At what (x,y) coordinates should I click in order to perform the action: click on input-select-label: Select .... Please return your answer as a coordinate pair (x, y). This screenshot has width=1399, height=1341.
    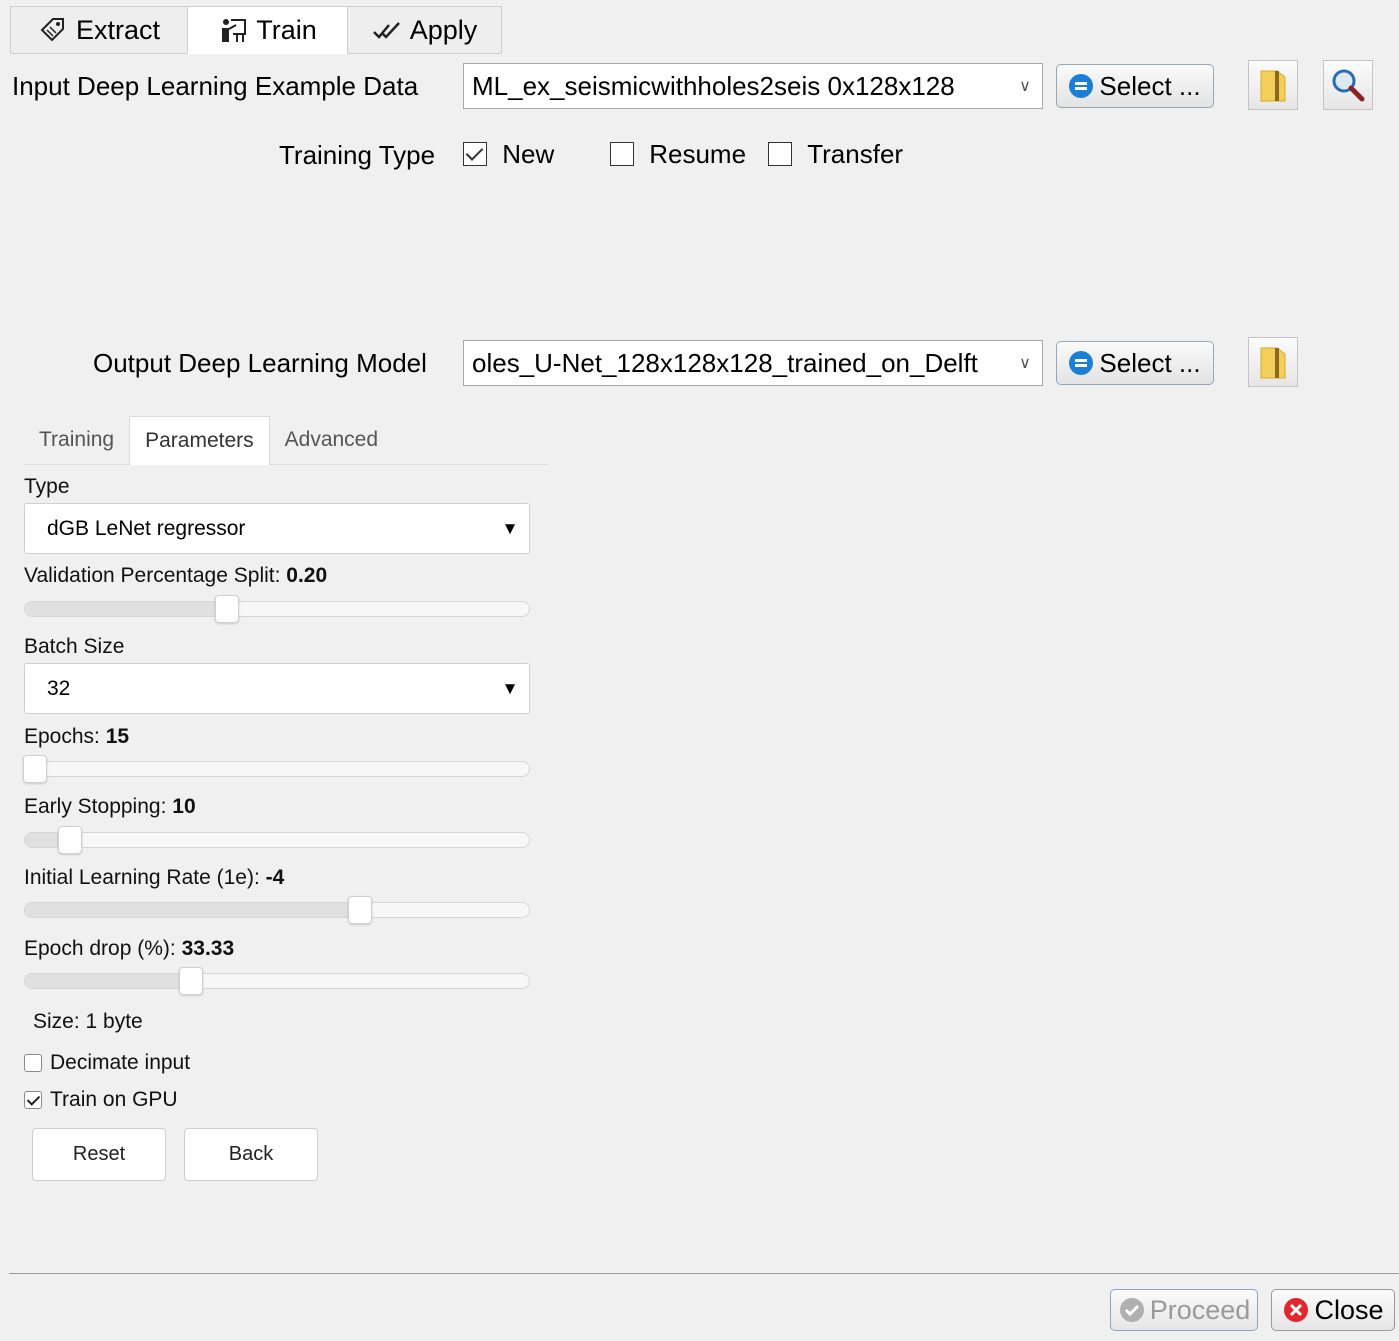
    Looking at the image, I should click on (1150, 85).